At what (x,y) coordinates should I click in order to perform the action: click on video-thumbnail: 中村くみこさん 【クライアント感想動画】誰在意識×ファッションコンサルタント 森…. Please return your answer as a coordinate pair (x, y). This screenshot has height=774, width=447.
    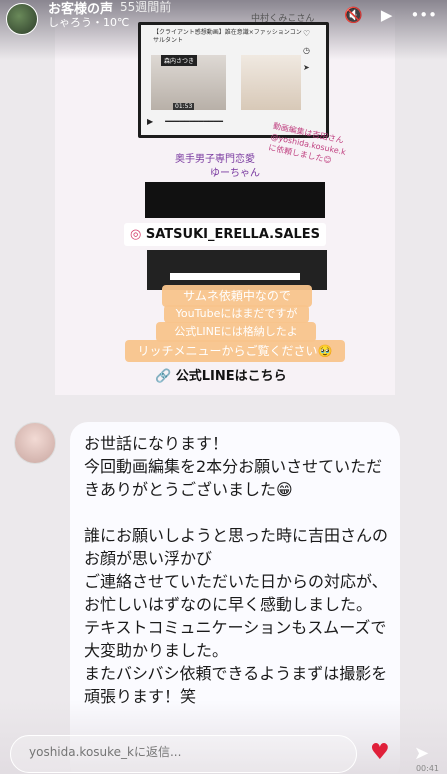
    Looking at the image, I should click on (233, 76).